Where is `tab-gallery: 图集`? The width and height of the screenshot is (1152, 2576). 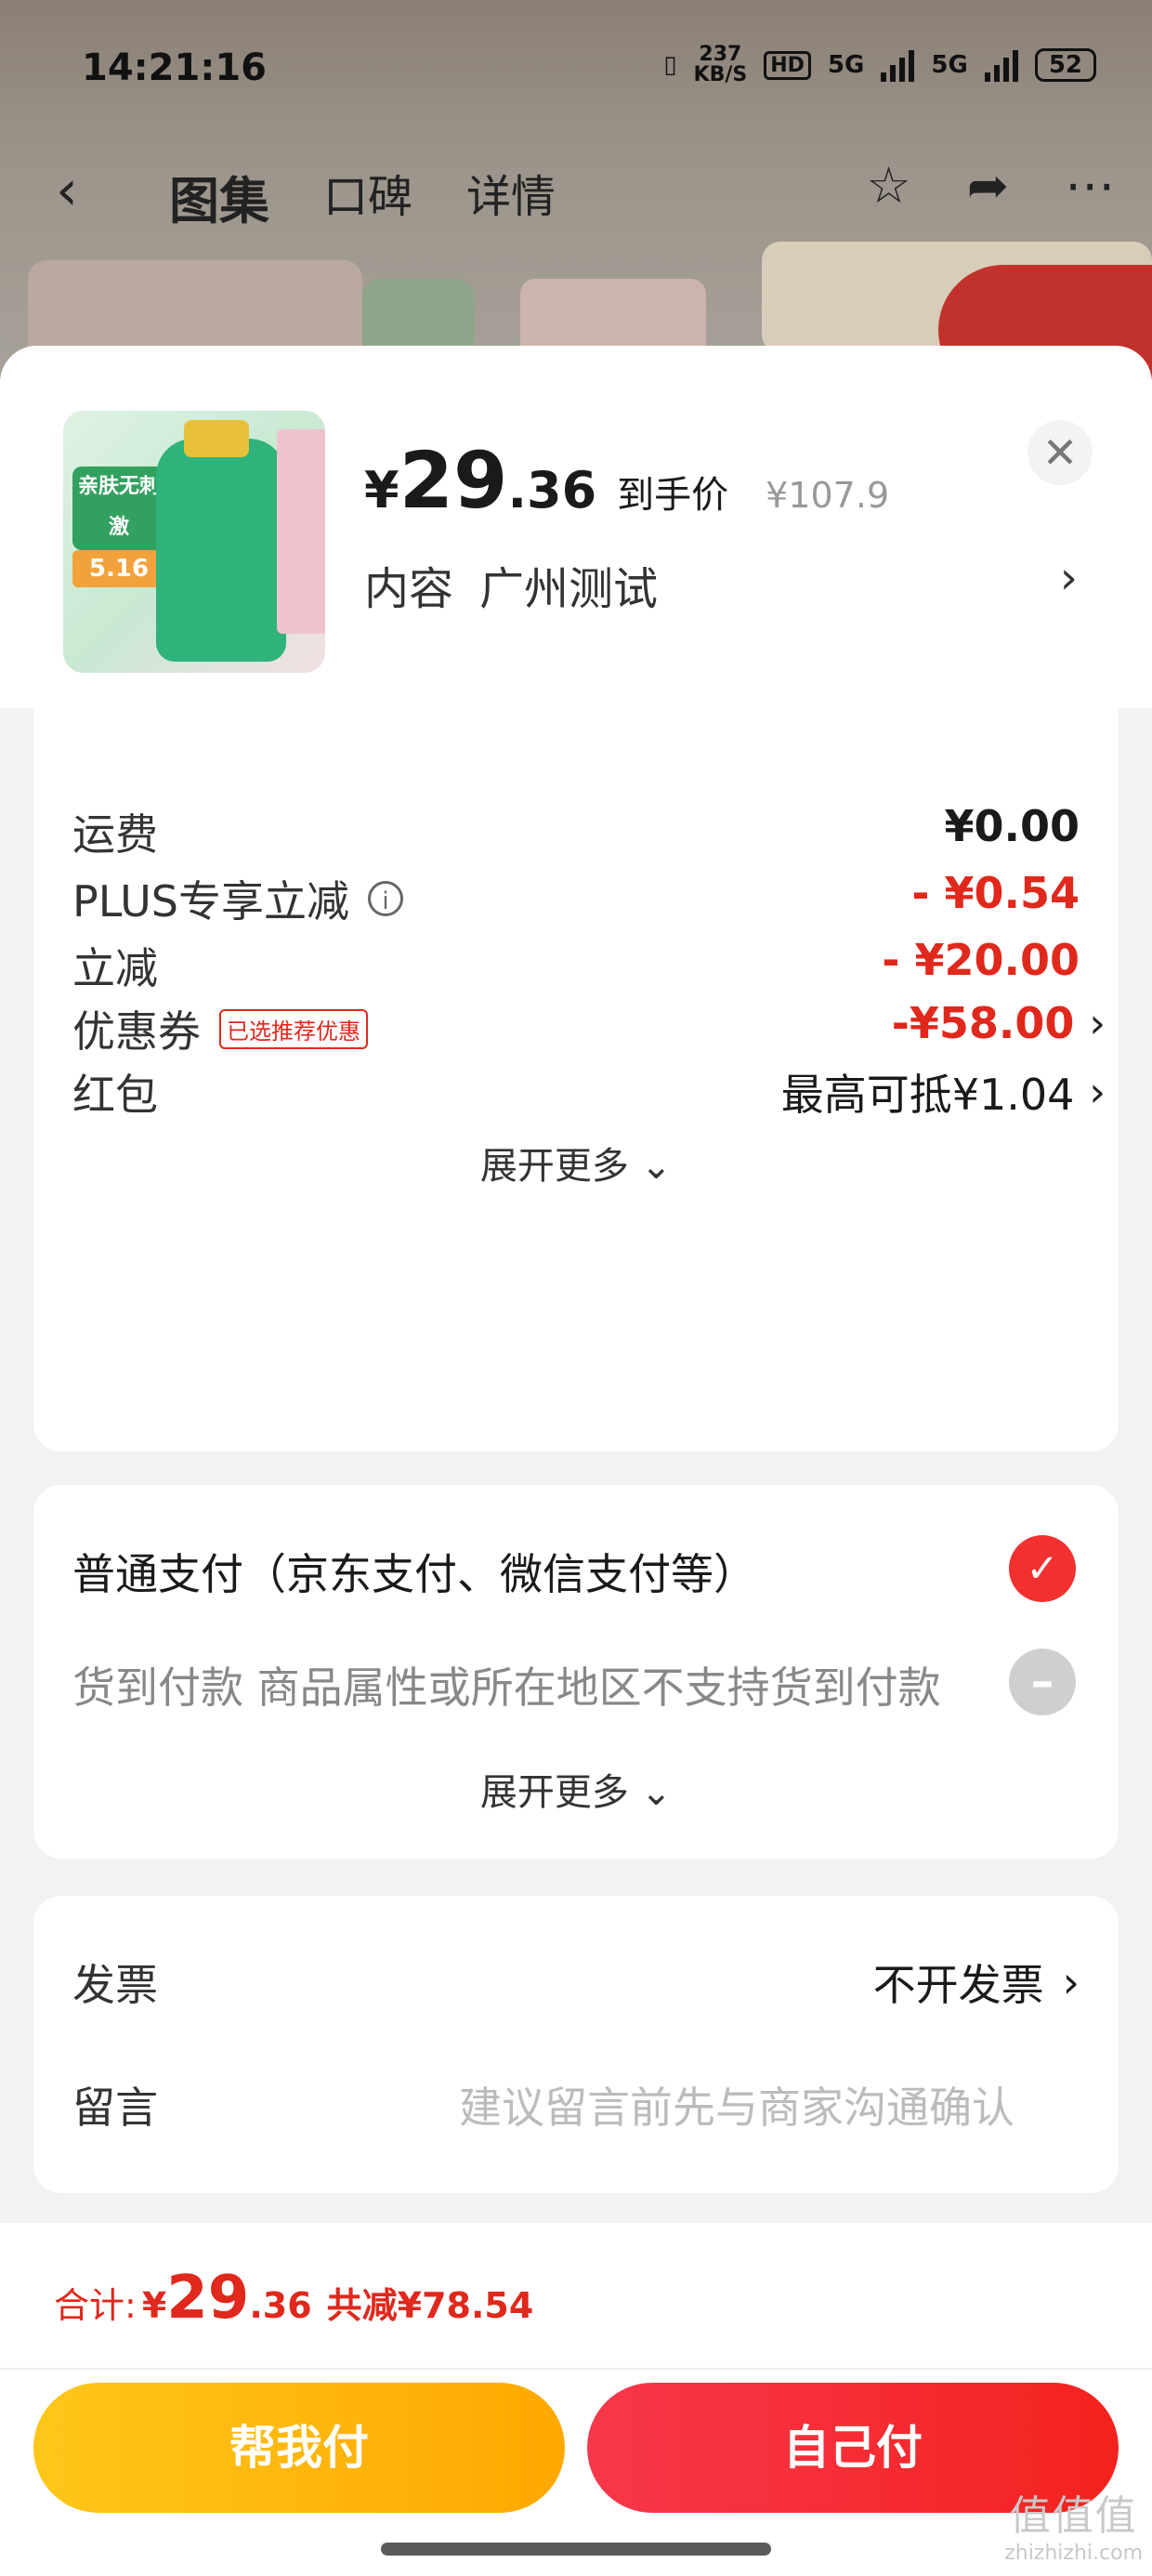 tab-gallery: 图集 is located at coordinates (219, 196).